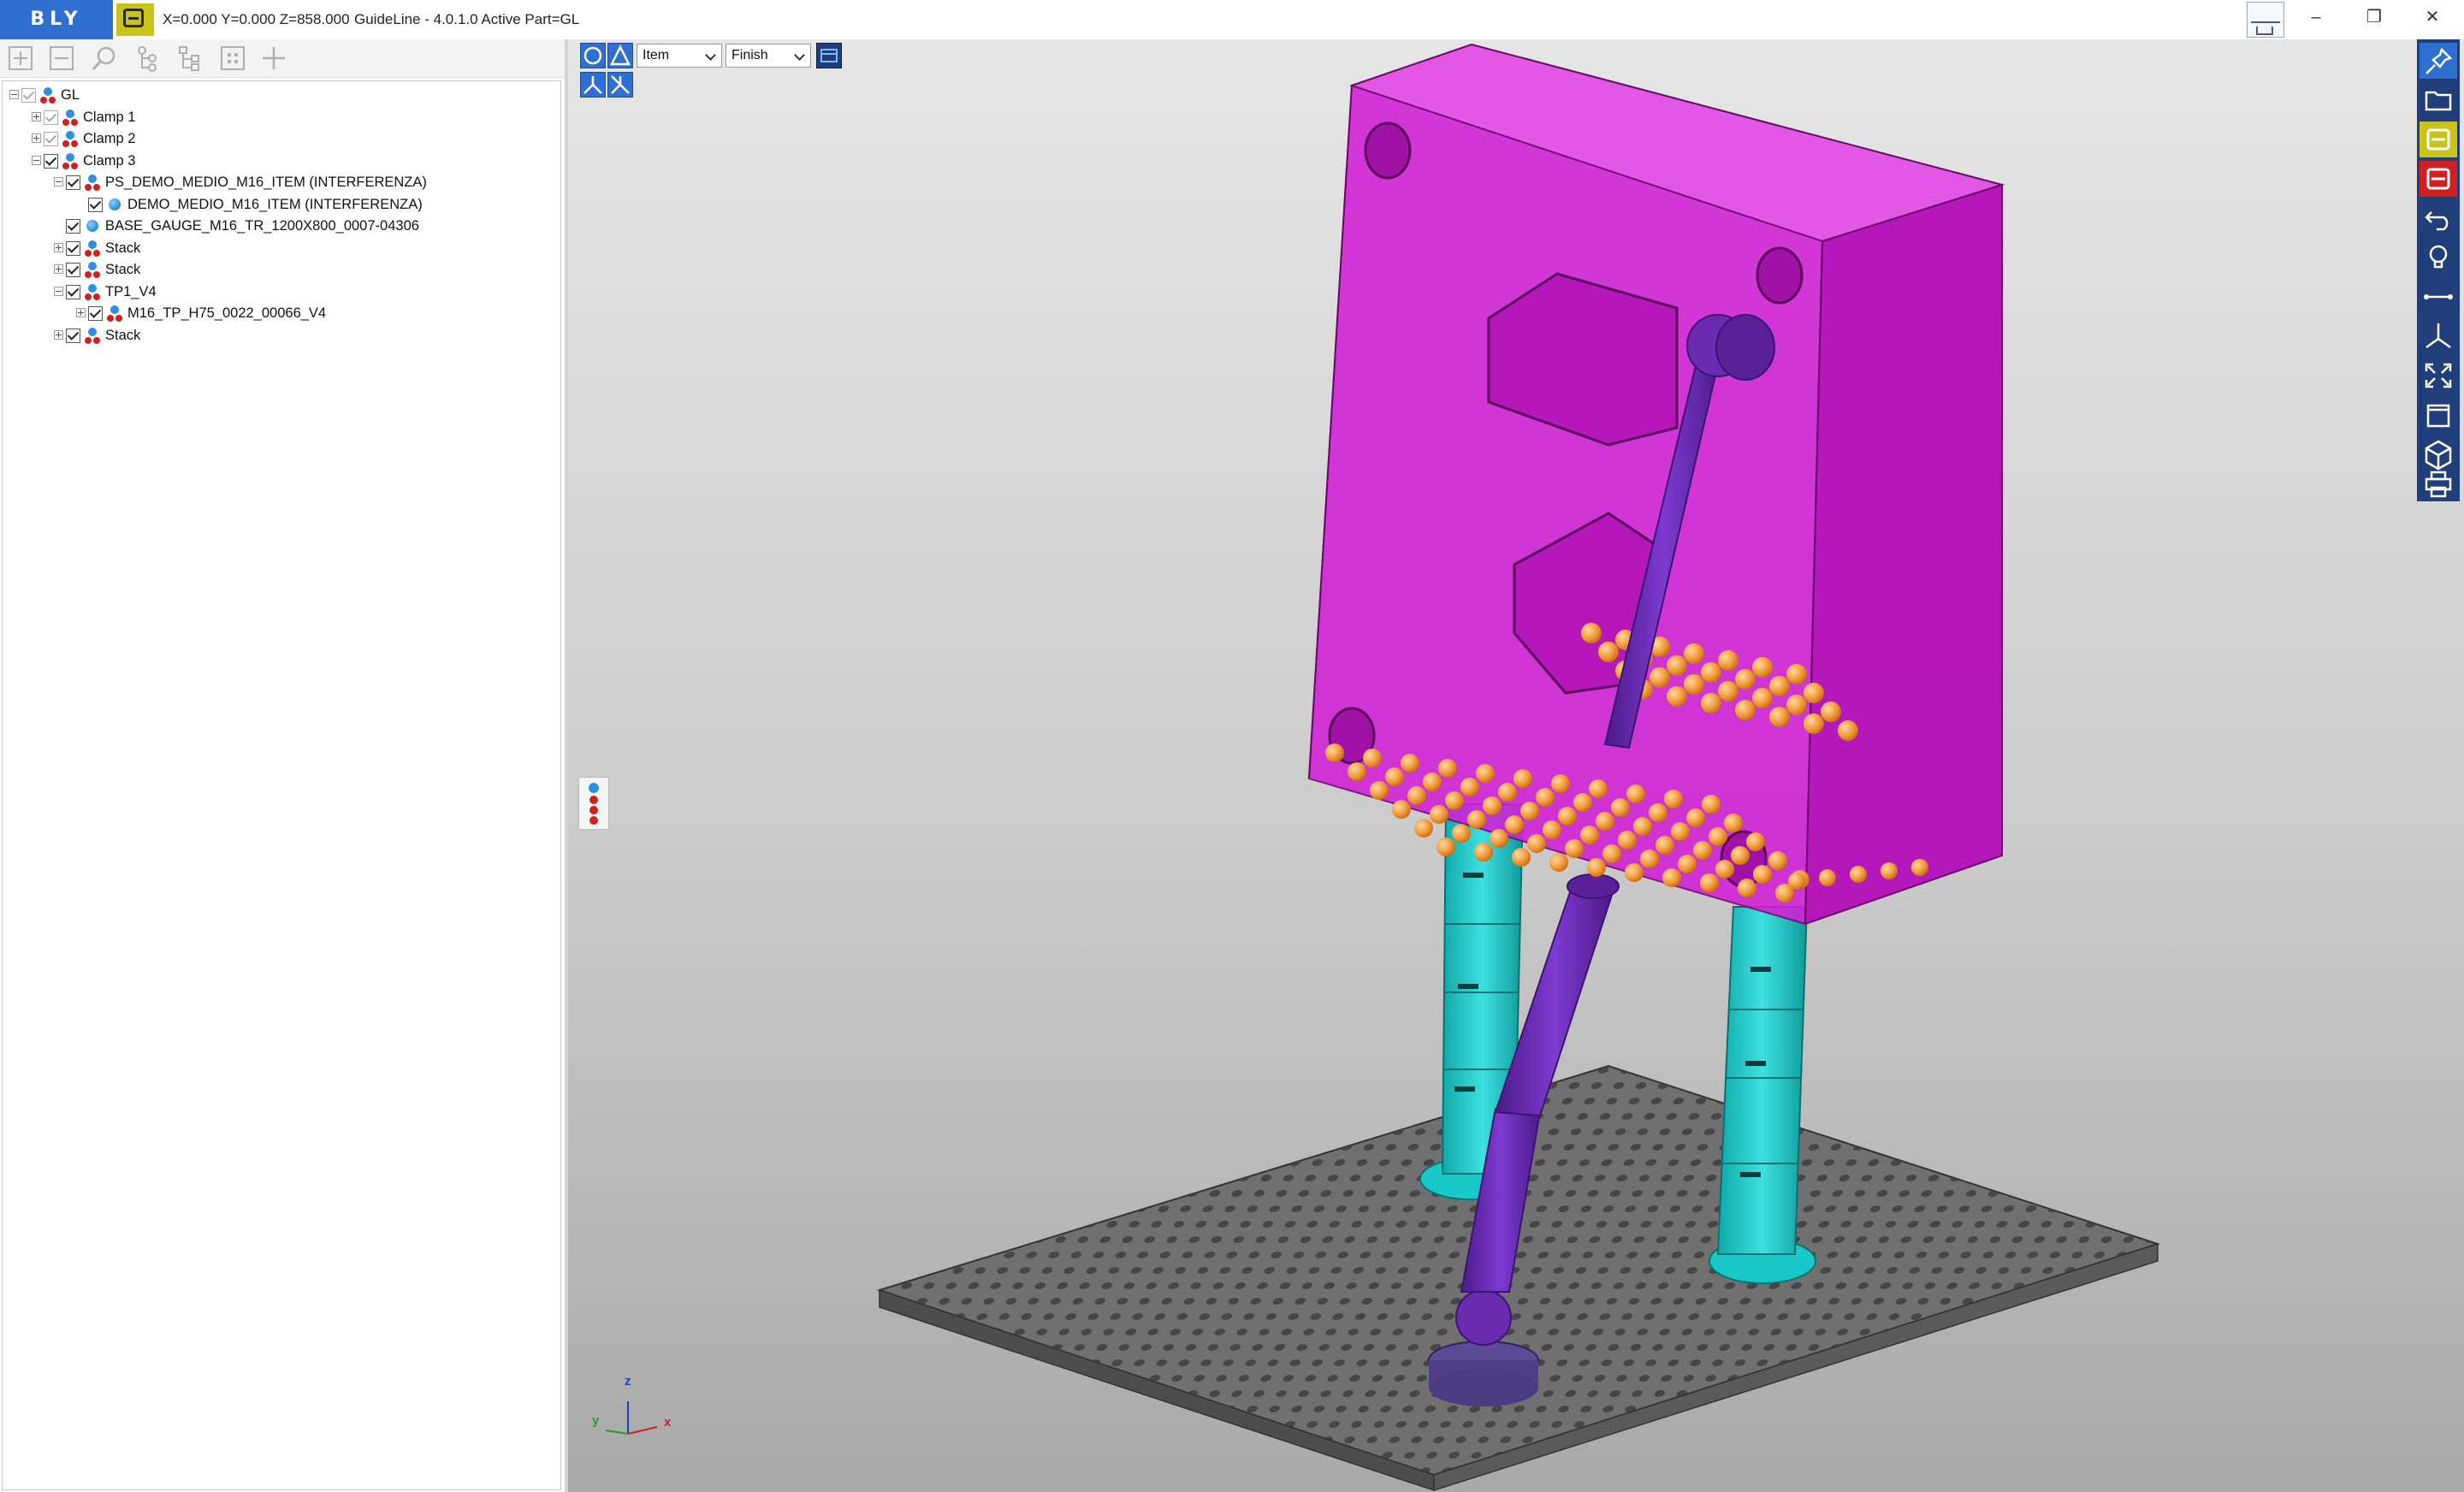 The image size is (2464, 1492). What do you see at coordinates (2374, 17) in the screenshot?
I see `restore-button: ❐` at bounding box center [2374, 17].